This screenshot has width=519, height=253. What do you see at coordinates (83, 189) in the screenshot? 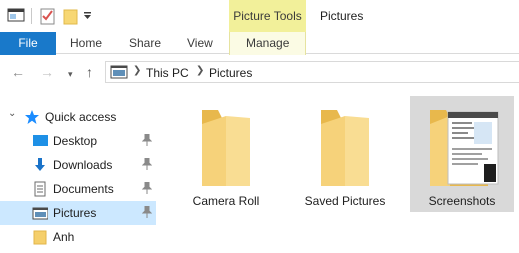
I see `nav-label-documents: Documents` at bounding box center [83, 189].